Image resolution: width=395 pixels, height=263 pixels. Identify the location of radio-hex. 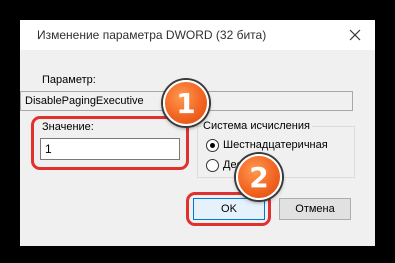
(212, 145).